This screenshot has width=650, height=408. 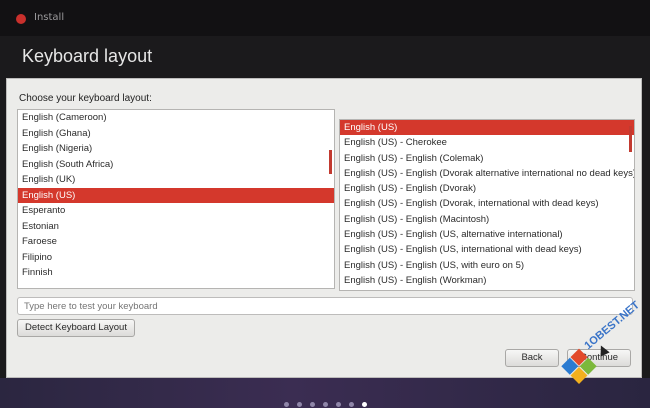 I want to click on layout-list-item: Faroese, so click(x=176, y=242).